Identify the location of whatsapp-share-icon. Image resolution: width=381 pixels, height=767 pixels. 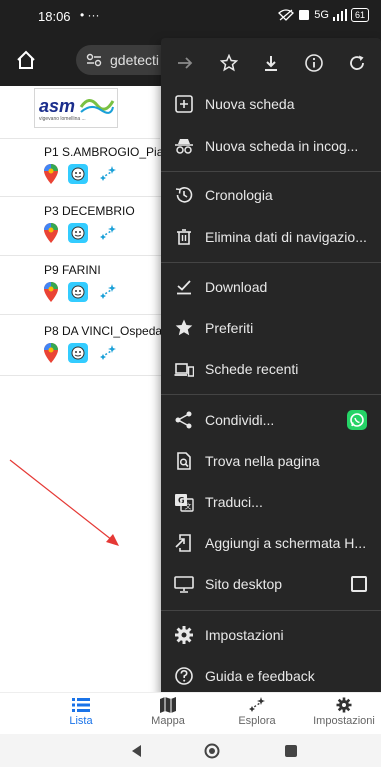
(357, 420).